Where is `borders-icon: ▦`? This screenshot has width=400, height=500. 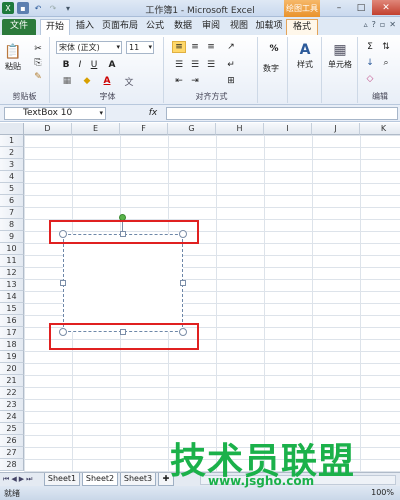
borders-icon: ▦ is located at coordinates (67, 81).